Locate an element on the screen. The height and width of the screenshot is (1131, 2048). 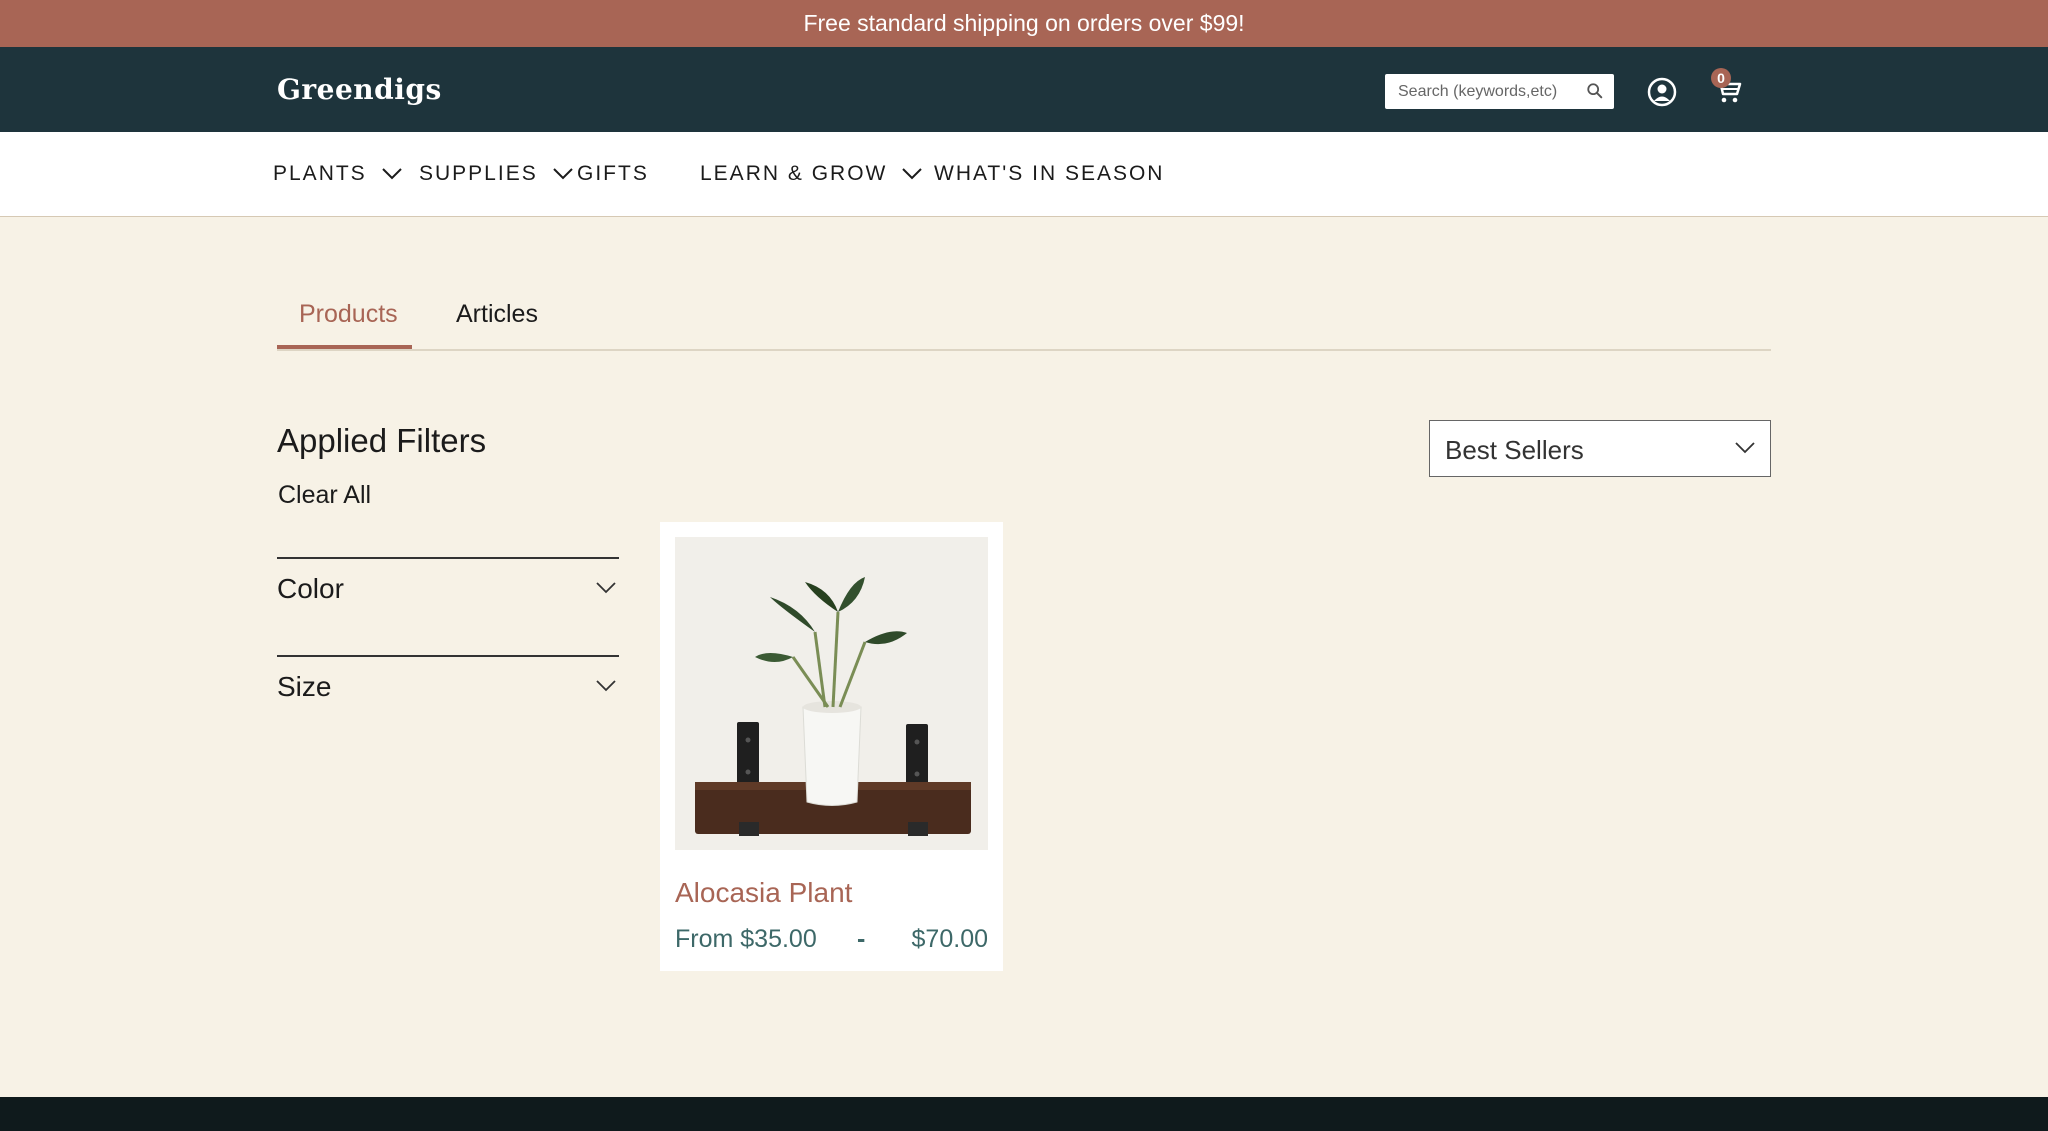
sort-selected-value: Best Sellers is located at coordinates (1514, 450).